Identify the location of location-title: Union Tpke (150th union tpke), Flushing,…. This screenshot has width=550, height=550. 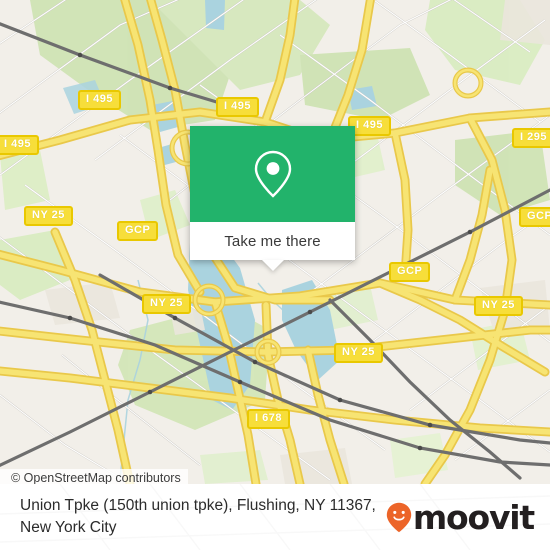
(198, 516).